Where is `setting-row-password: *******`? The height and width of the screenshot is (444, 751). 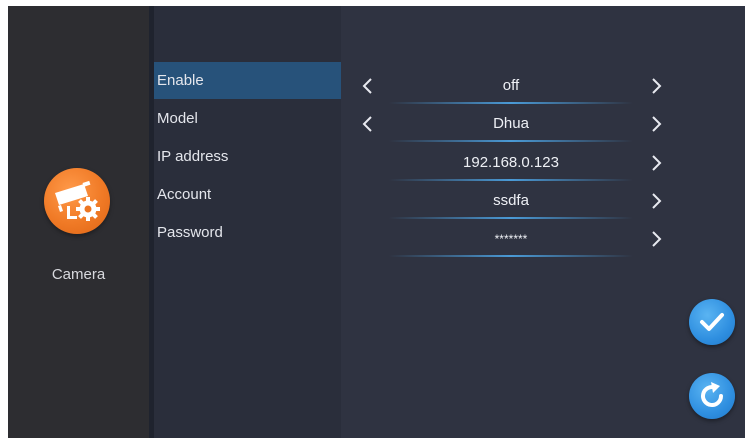 setting-row-password: ******* is located at coordinates (543, 239).